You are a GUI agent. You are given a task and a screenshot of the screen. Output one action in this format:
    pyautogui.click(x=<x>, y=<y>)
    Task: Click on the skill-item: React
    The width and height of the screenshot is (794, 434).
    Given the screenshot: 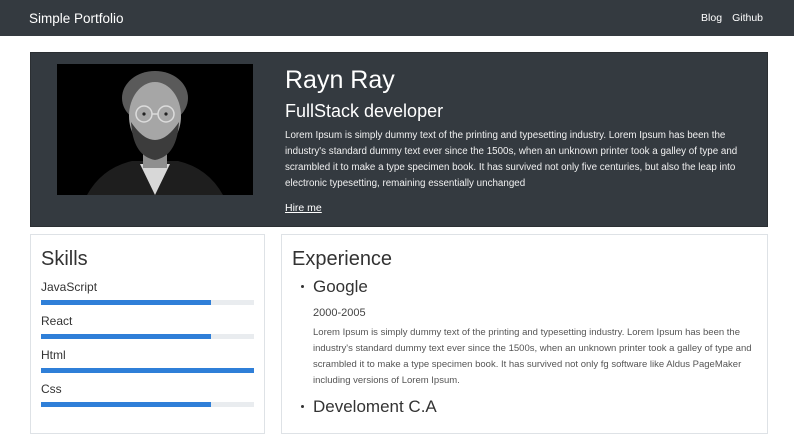 What is the action you would take?
    pyautogui.click(x=147, y=326)
    